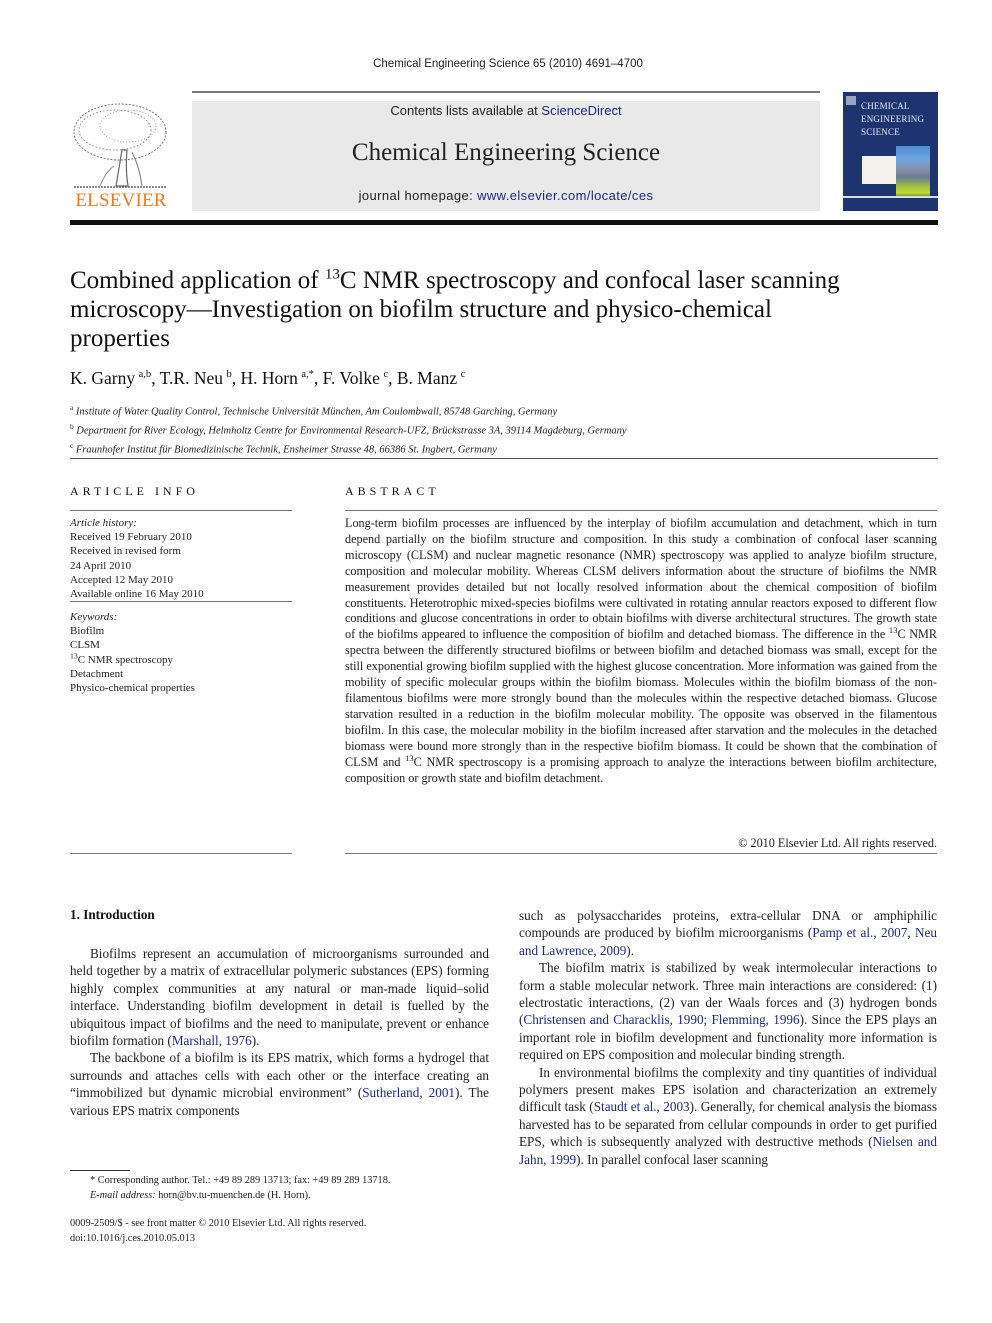 The width and height of the screenshot is (992, 1323). I want to click on keyword: Detachment, so click(97, 673).